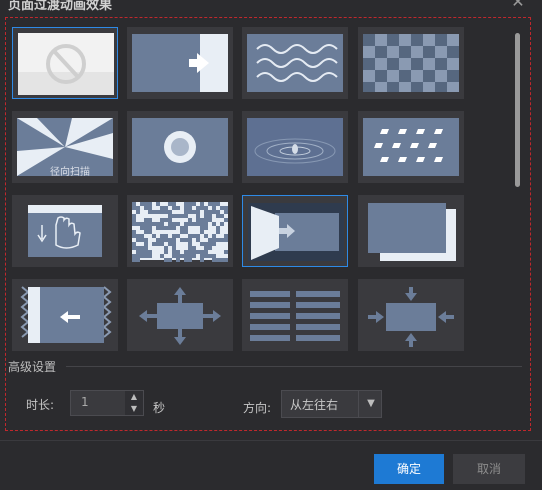 The width and height of the screenshot is (542, 490). Describe the element at coordinates (271, 440) in the screenshot. I see `footer-divider` at that location.